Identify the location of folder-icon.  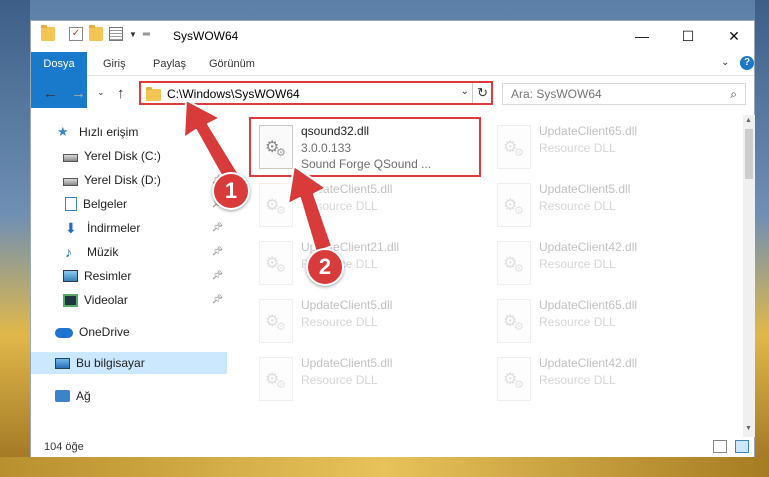
(48, 33).